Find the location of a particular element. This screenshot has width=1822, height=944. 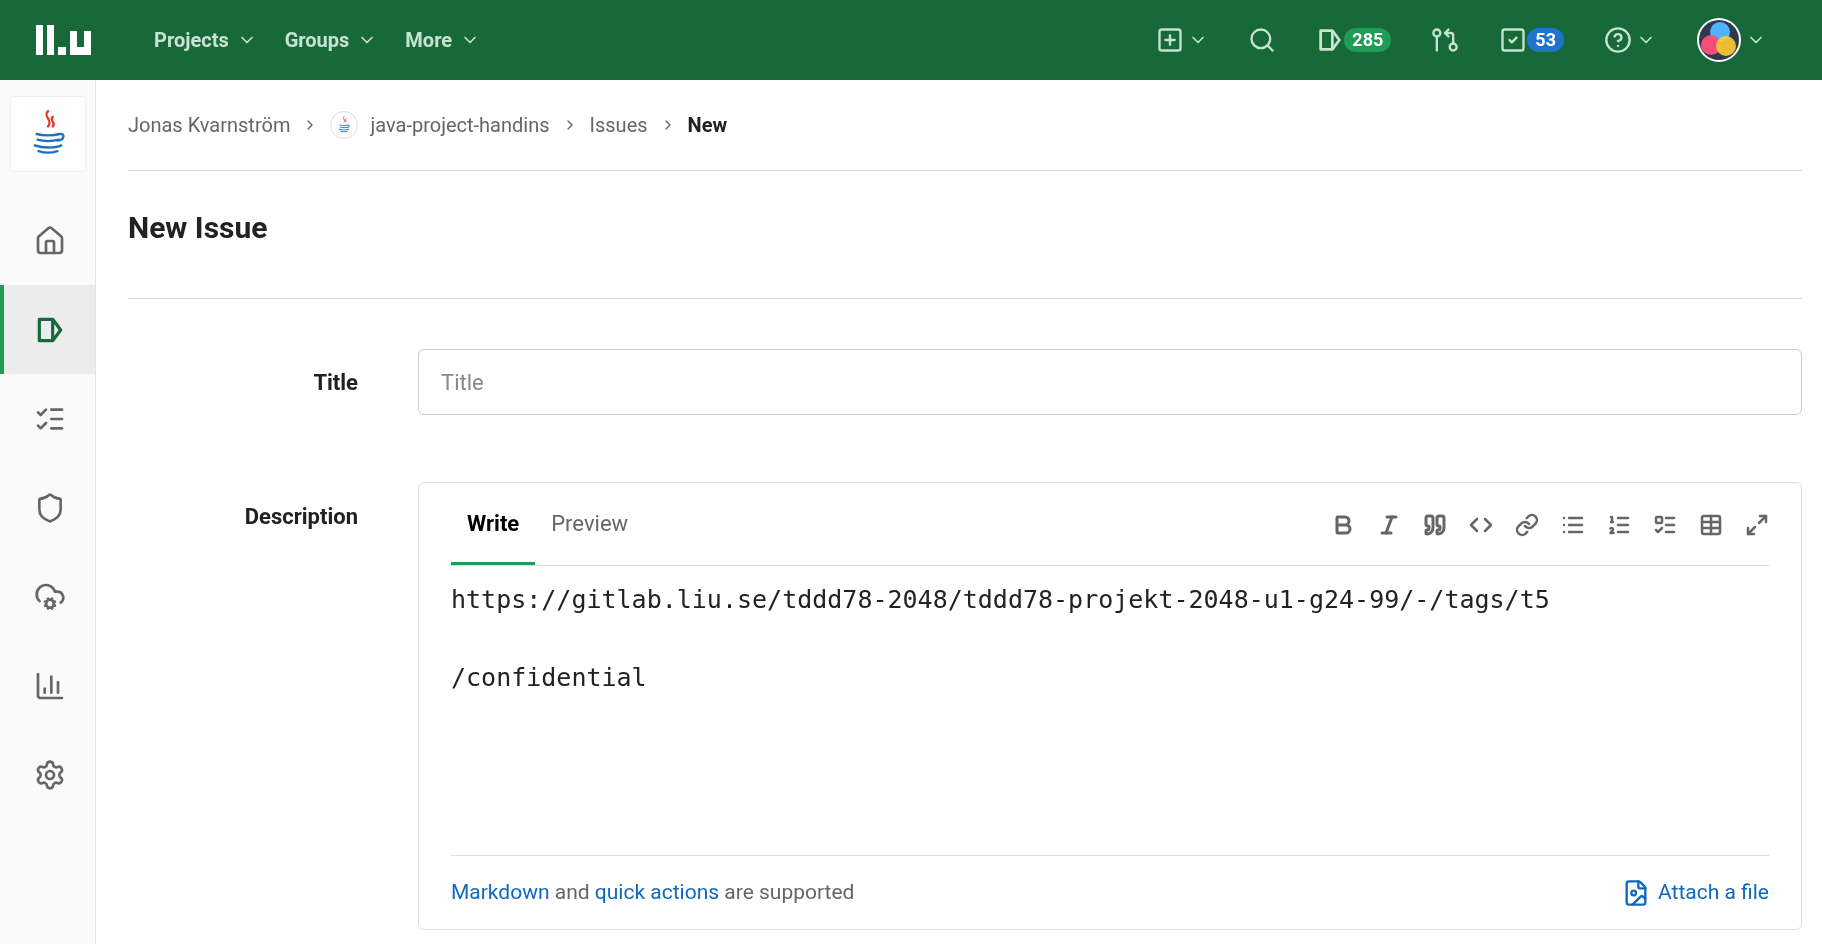

avatar-icon is located at coordinates (1719, 40).